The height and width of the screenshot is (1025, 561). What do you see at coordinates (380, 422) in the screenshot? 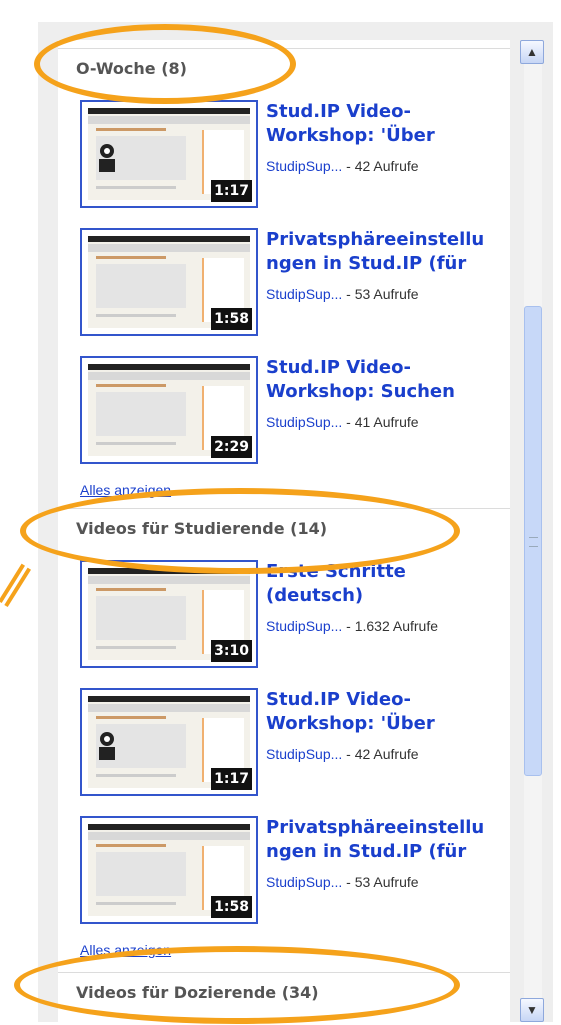
I see `view-count: - 41 Aufrufe` at bounding box center [380, 422].